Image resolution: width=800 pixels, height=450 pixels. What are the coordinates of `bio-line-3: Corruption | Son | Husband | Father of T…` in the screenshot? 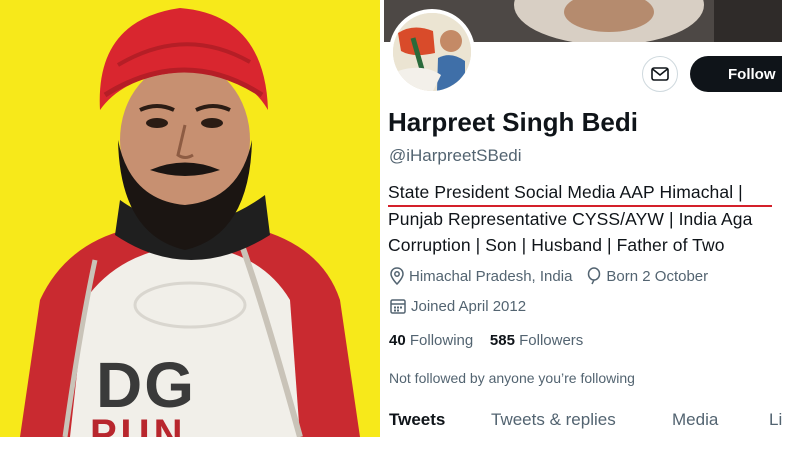 It's located at (556, 245).